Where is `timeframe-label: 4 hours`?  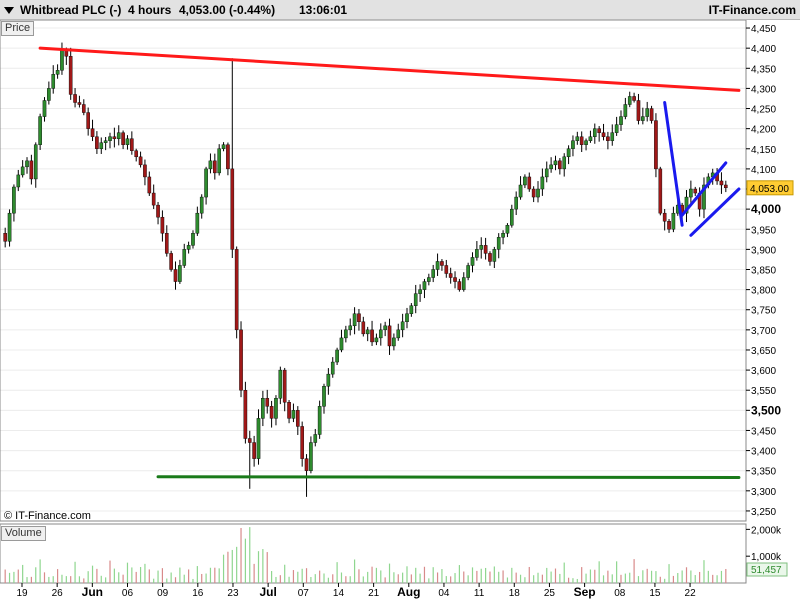
timeframe-label: 4 hours is located at coordinates (149, 10).